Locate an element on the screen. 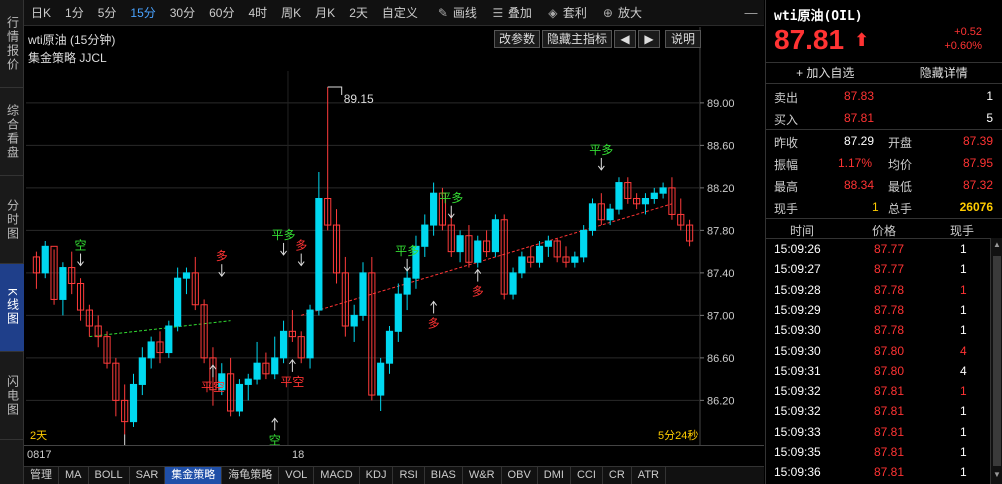  overlay-button: ☰ 叠加 is located at coordinates (511, 13).